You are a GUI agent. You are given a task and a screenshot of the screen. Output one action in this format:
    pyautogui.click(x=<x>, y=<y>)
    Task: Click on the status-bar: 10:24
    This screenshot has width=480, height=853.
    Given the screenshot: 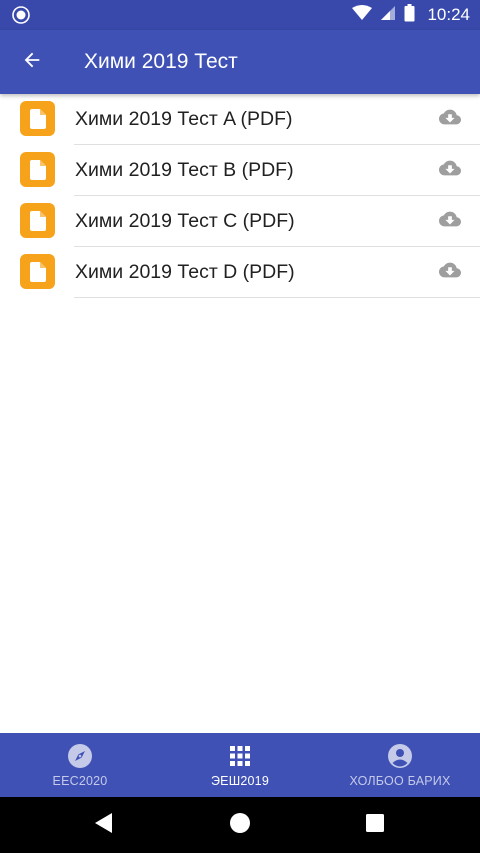 What is the action you would take?
    pyautogui.click(x=240, y=15)
    